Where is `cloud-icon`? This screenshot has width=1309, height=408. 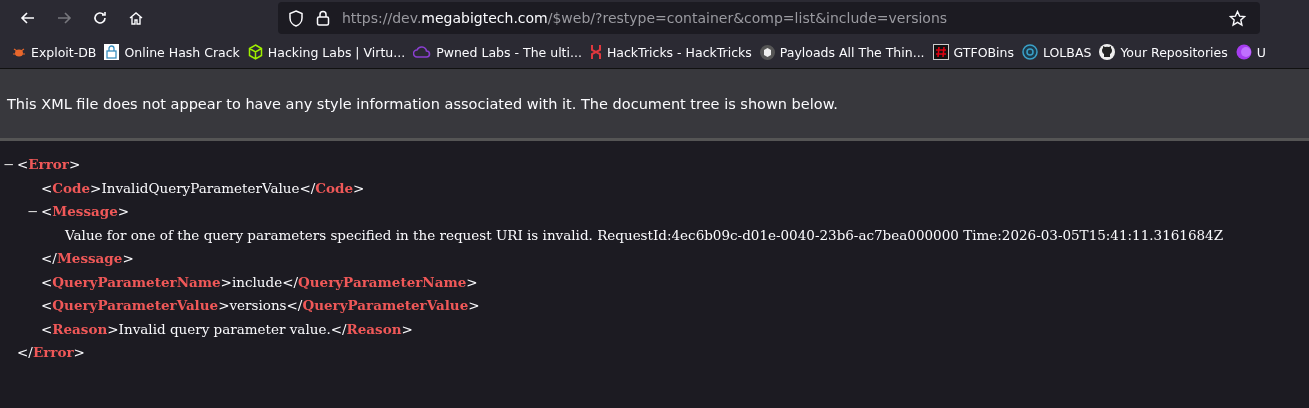 cloud-icon is located at coordinates (422, 52).